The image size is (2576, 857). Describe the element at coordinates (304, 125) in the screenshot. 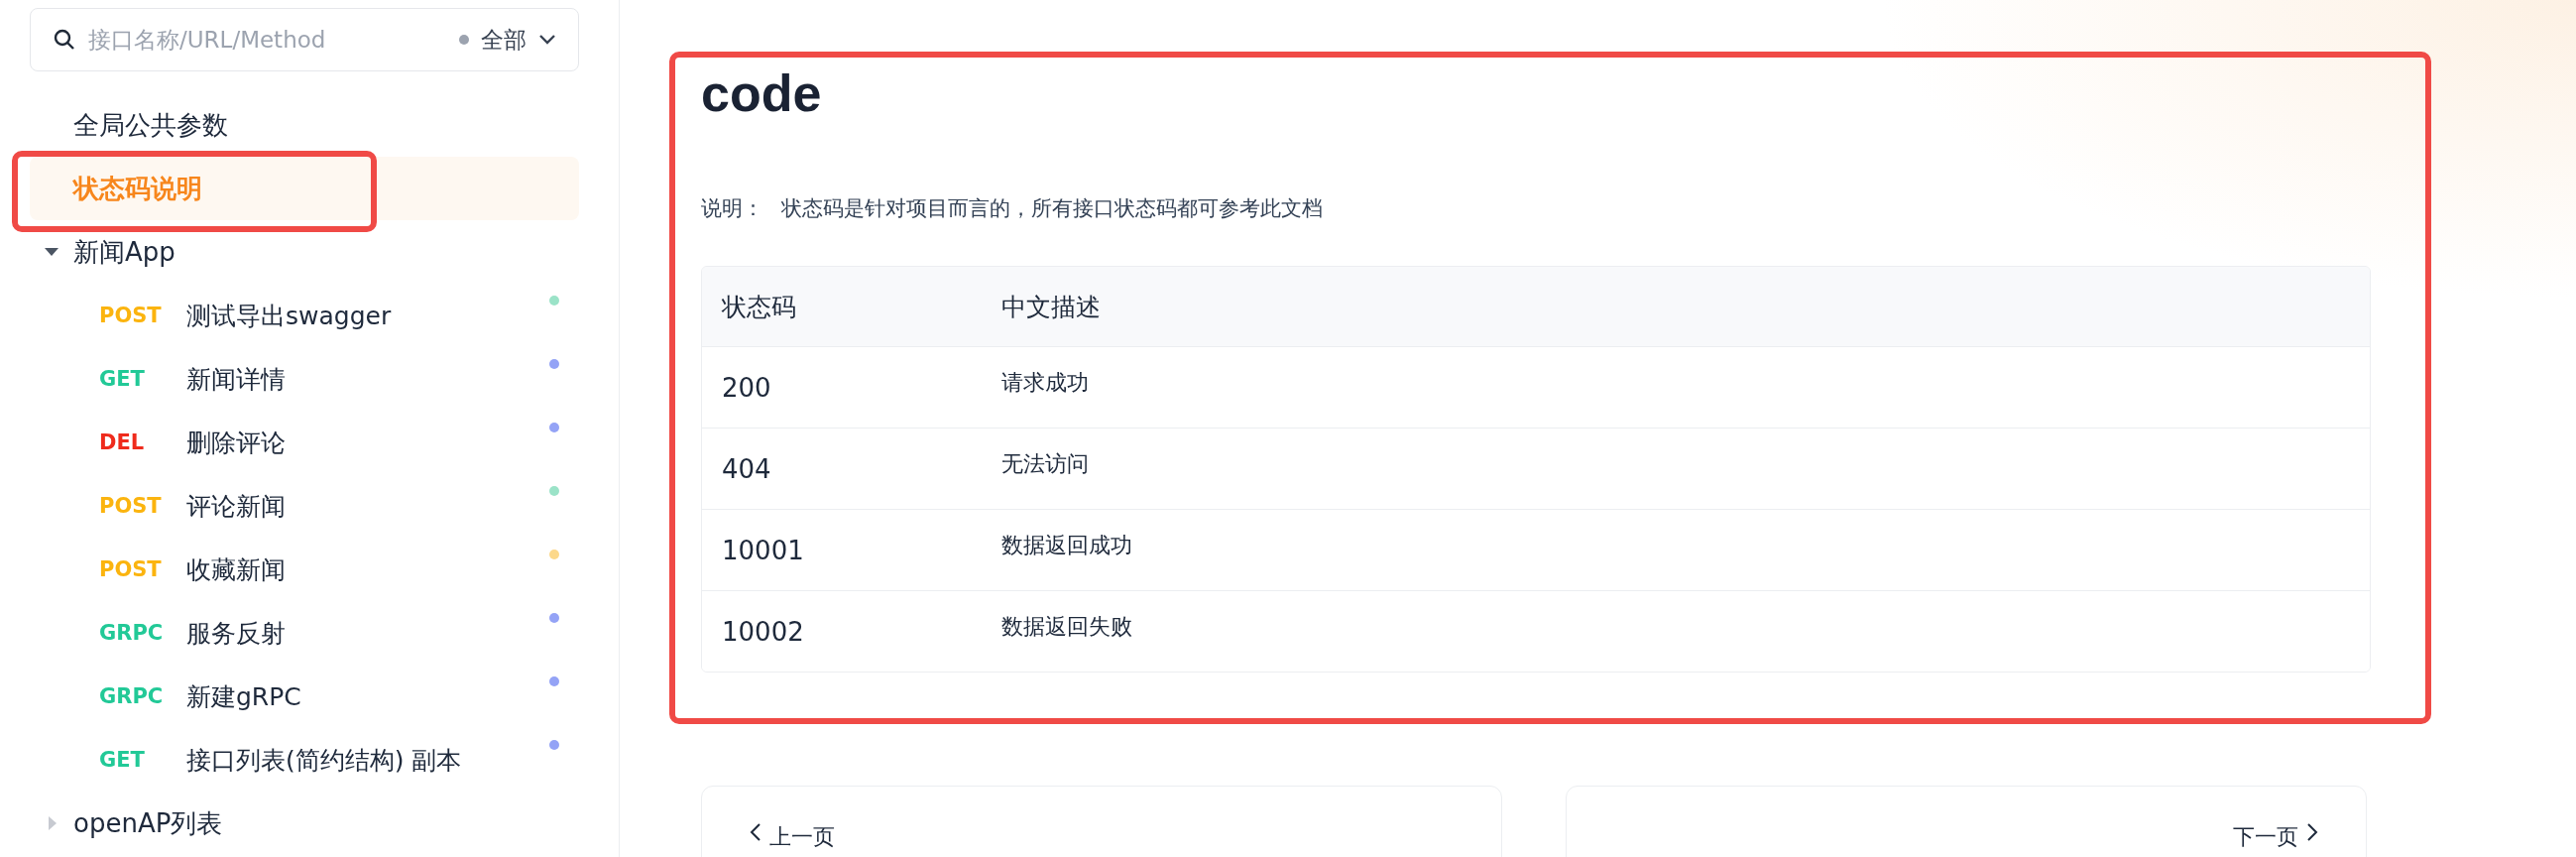

I see `sidebar-item: 全局公共参数` at that location.